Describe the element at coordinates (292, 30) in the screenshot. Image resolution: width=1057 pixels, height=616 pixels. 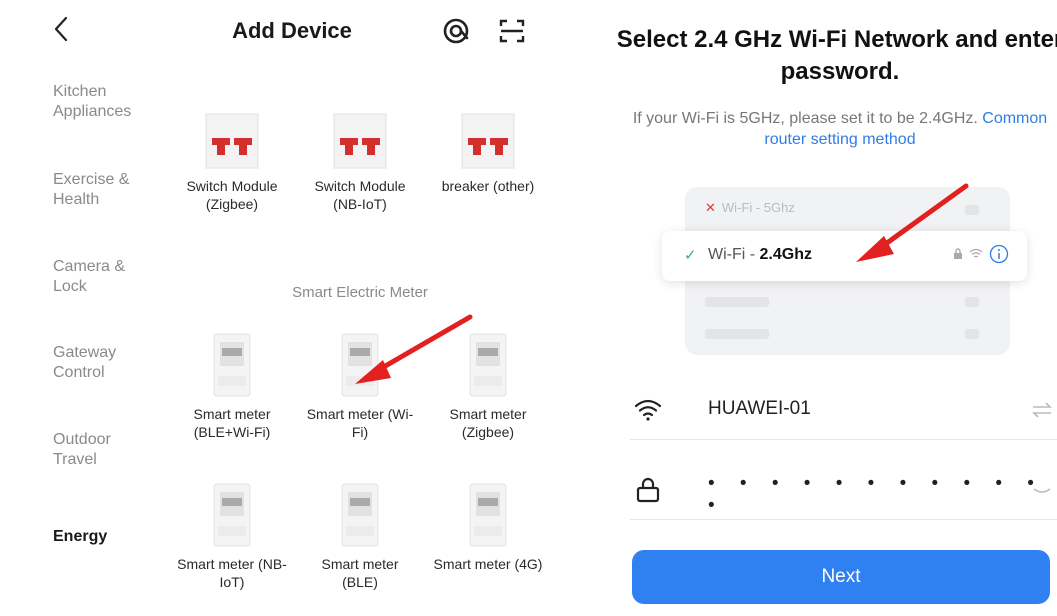
I see `page-title: Add Device` at that location.